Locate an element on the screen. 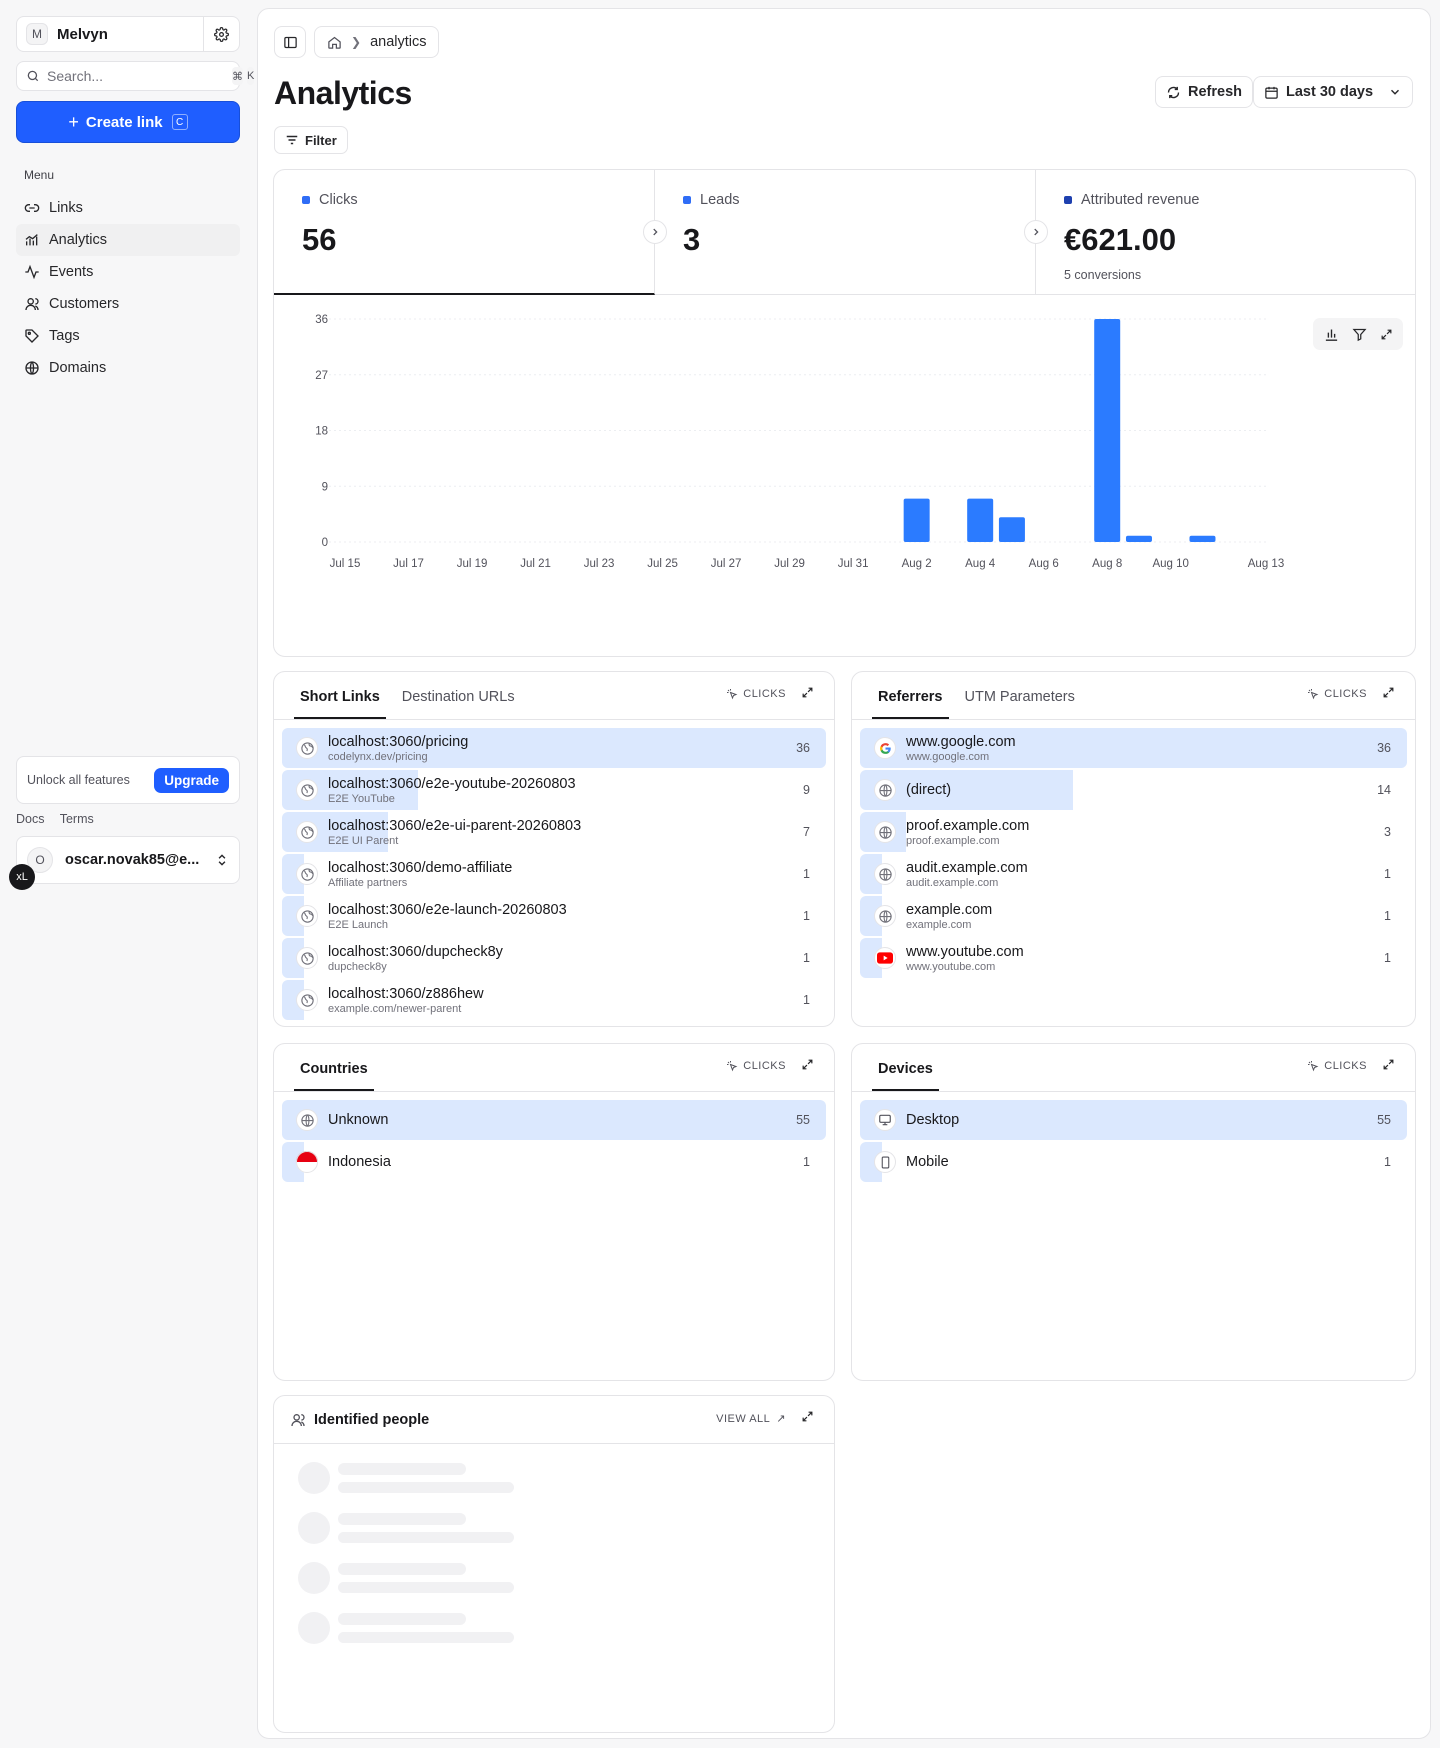  cursor-click-icon is located at coordinates (732, 1066).